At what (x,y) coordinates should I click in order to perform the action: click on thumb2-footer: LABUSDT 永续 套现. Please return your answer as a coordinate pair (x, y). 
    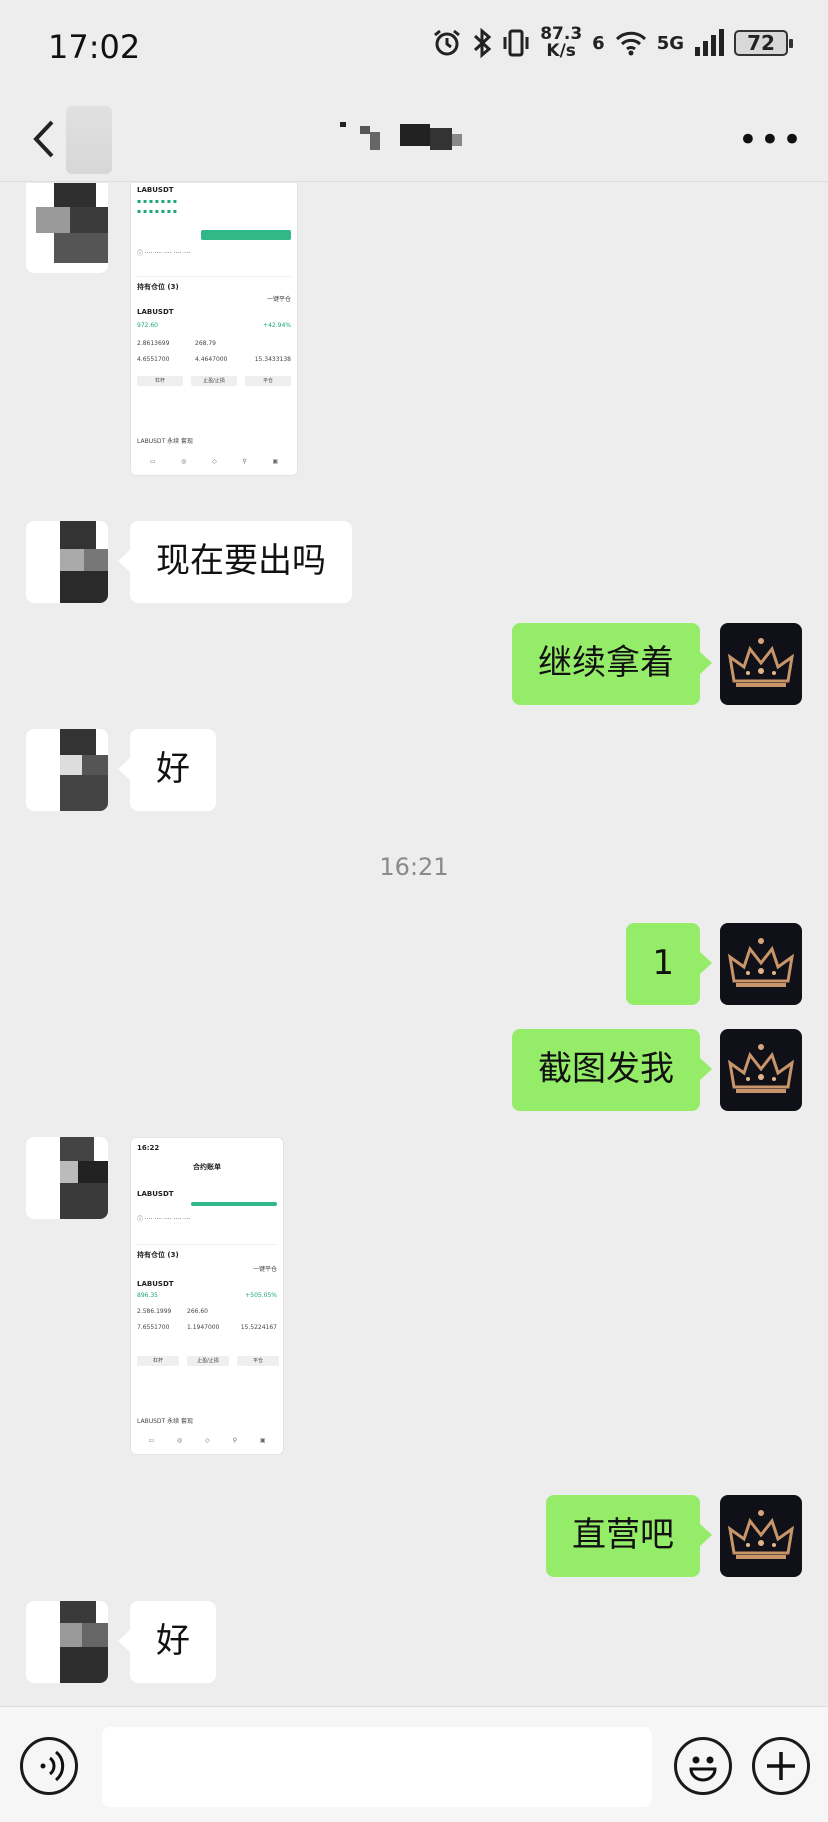
    Looking at the image, I should click on (165, 1421).